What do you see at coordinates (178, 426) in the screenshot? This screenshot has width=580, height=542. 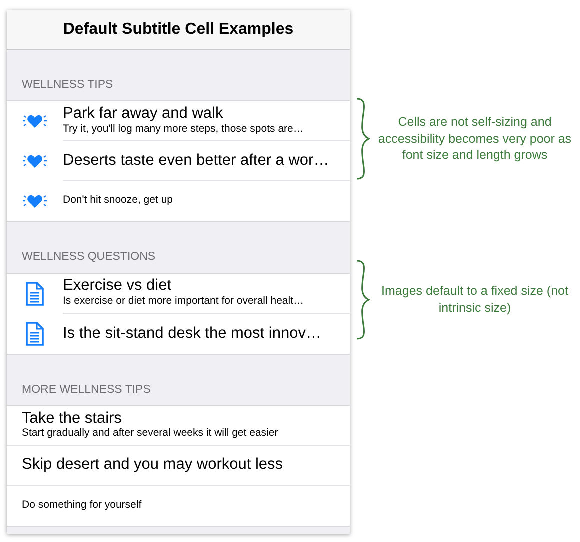 I see `table-row: Take the stairs Start gradually and after several weeks it will get easier` at bounding box center [178, 426].